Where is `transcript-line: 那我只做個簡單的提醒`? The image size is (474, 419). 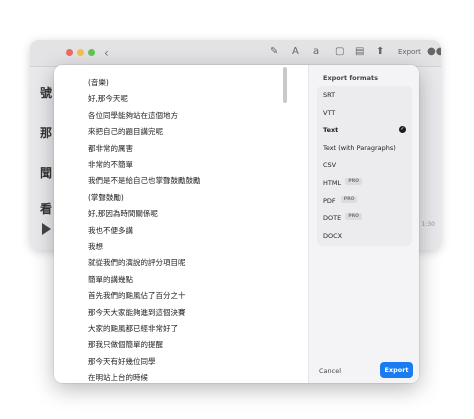 transcript-line: 那我只做個簡單的提醒 is located at coordinates (125, 345).